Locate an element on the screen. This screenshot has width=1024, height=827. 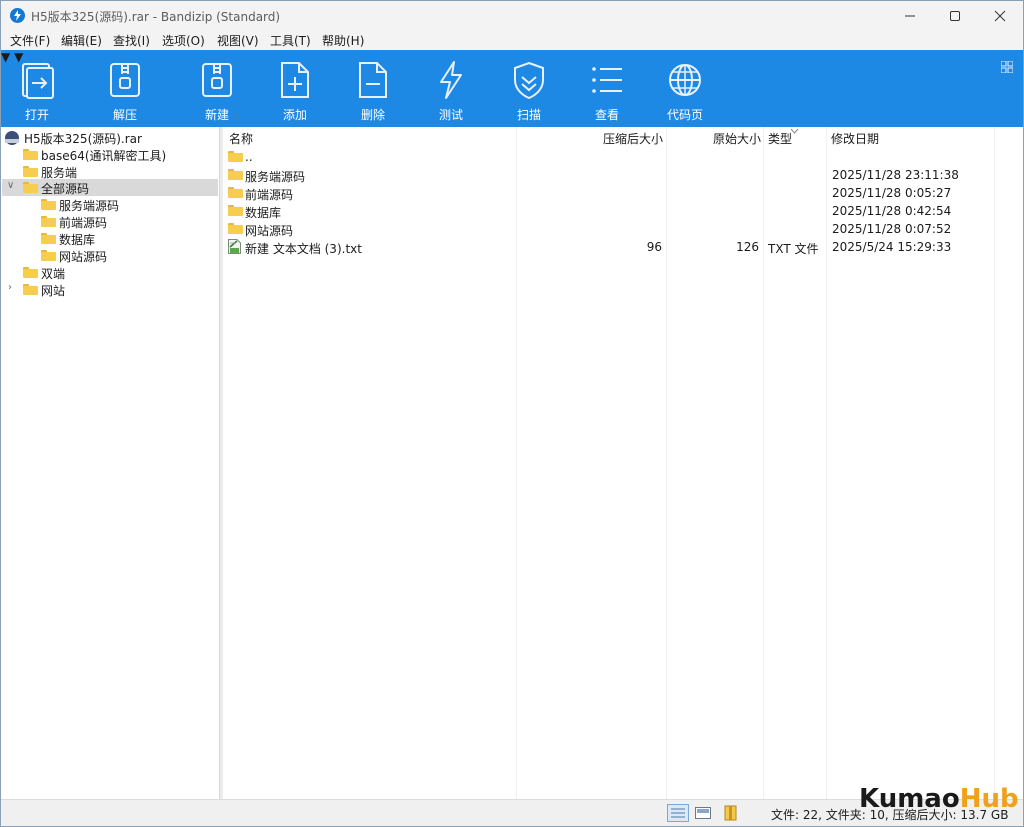
archive-info-icon is located at coordinates (731, 813).